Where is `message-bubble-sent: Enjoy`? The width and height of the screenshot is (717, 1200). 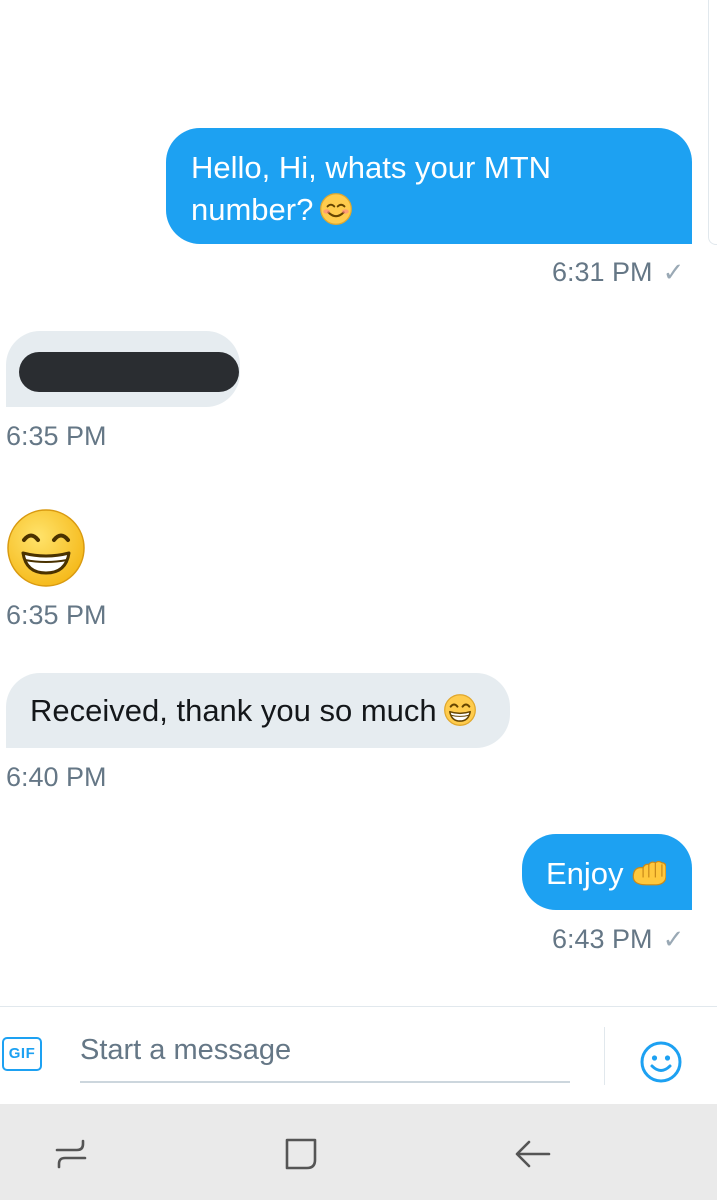
message-bubble-sent: Enjoy is located at coordinates (607, 872).